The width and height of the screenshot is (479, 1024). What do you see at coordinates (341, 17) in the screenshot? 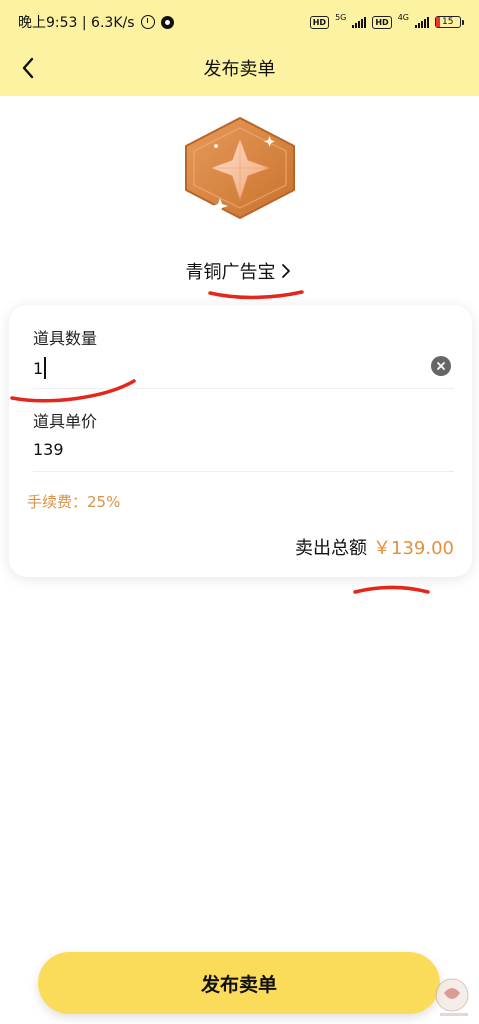
I see `sim1-network: 5G` at bounding box center [341, 17].